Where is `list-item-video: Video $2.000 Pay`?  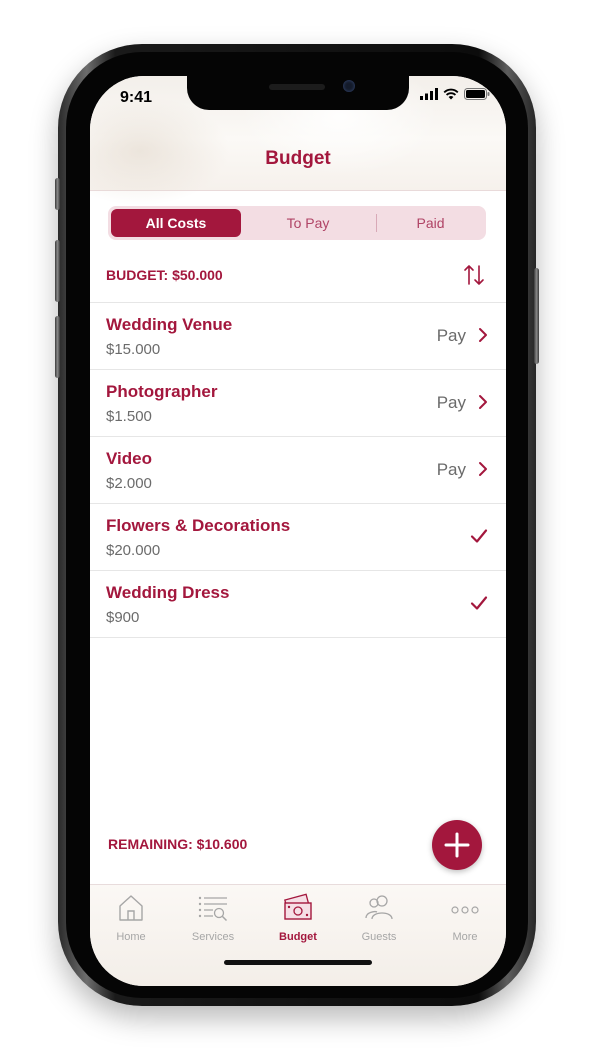
list-item-video: Video $2.000 Pay is located at coordinates (298, 470).